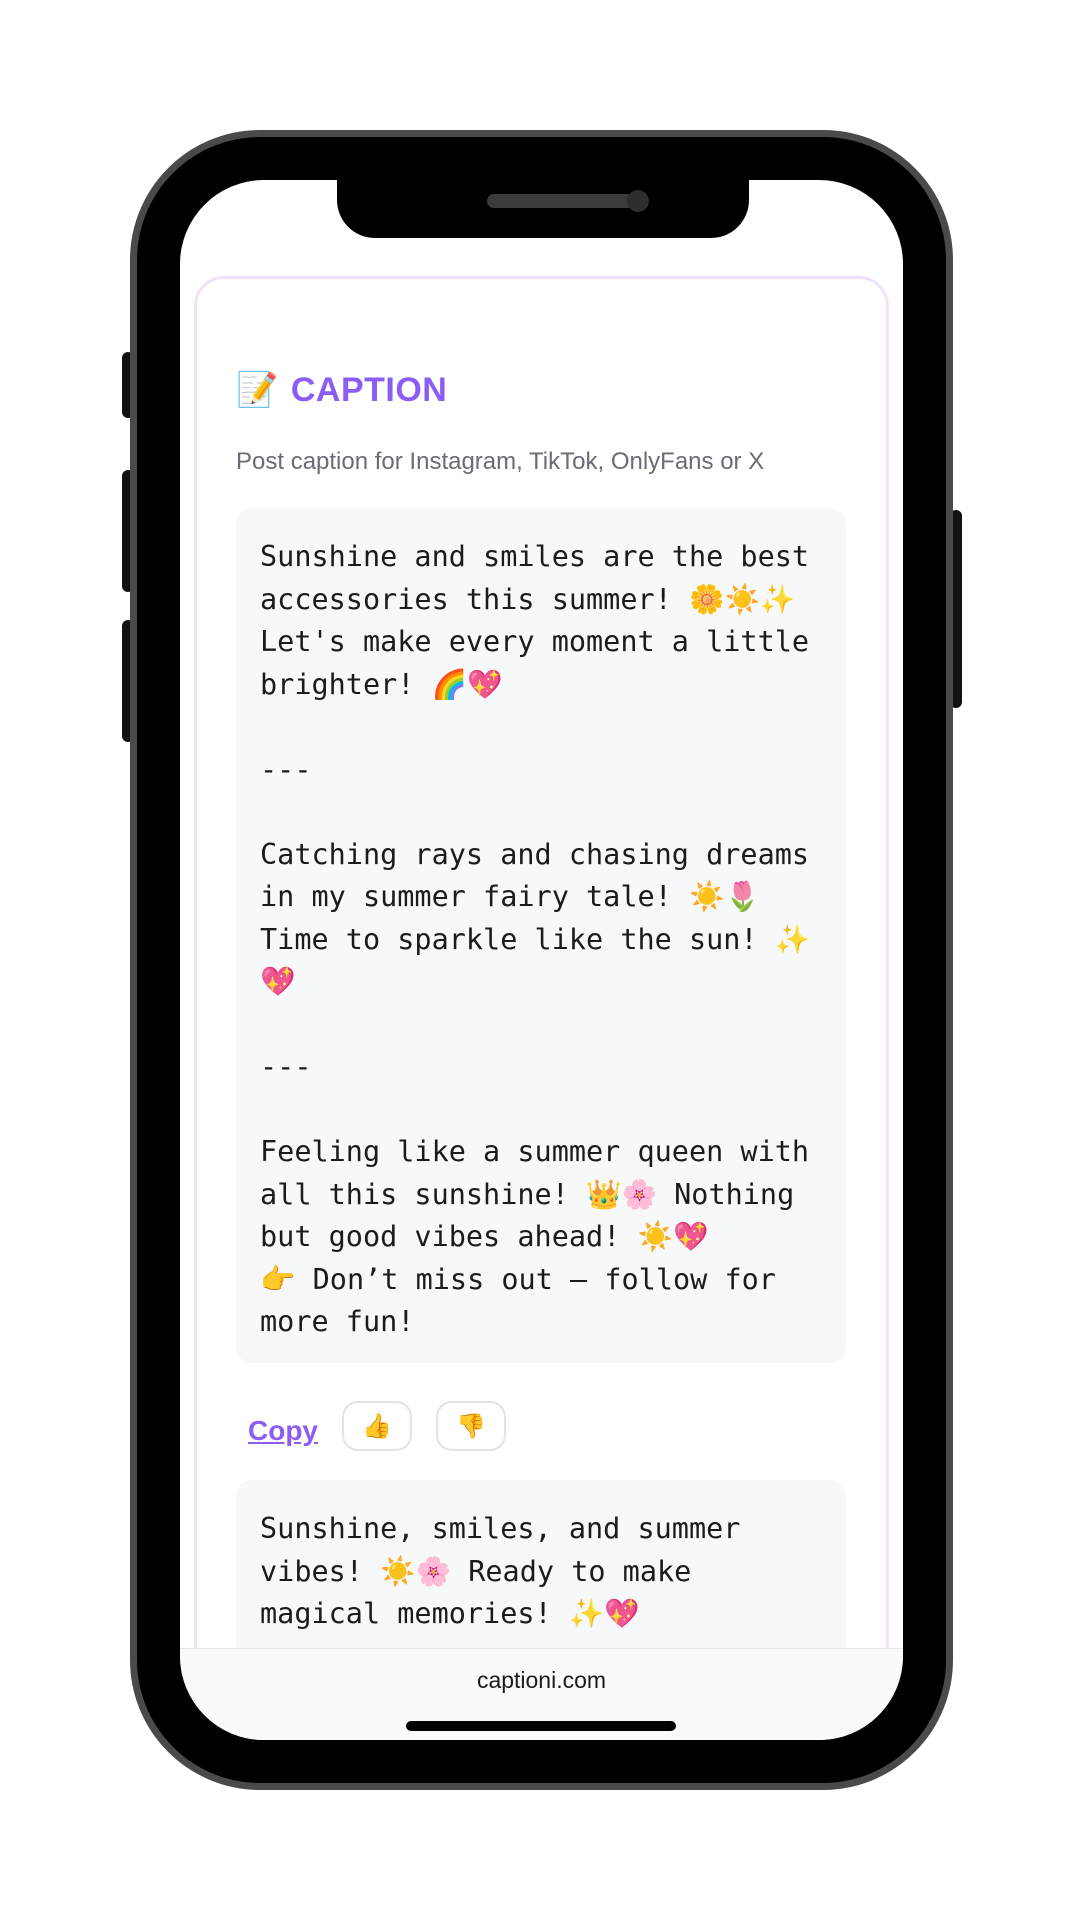  I want to click on thumbs-up-button: 👍, so click(377, 1426).